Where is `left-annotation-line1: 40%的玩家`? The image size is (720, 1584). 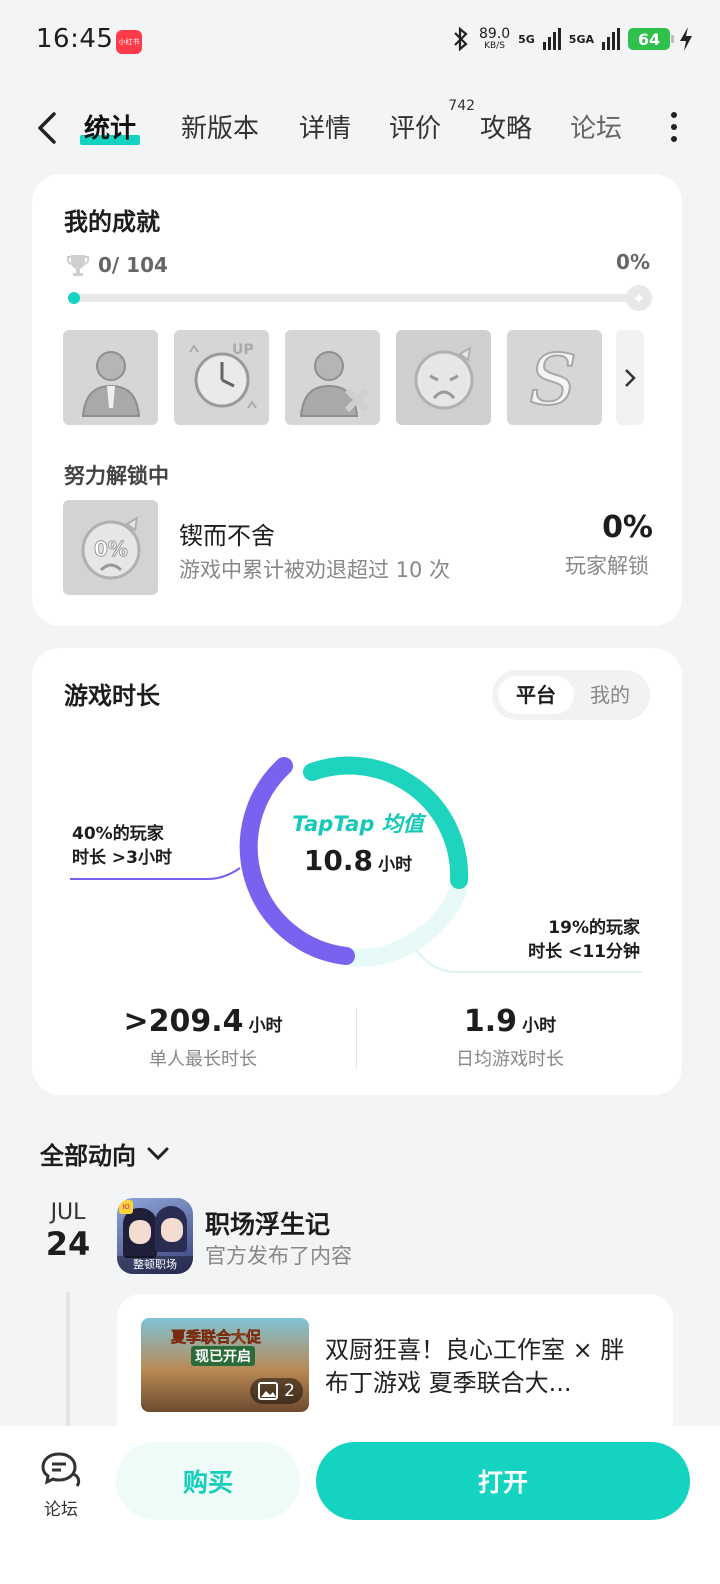 left-annotation-line1: 40%的玩家 is located at coordinates (118, 834).